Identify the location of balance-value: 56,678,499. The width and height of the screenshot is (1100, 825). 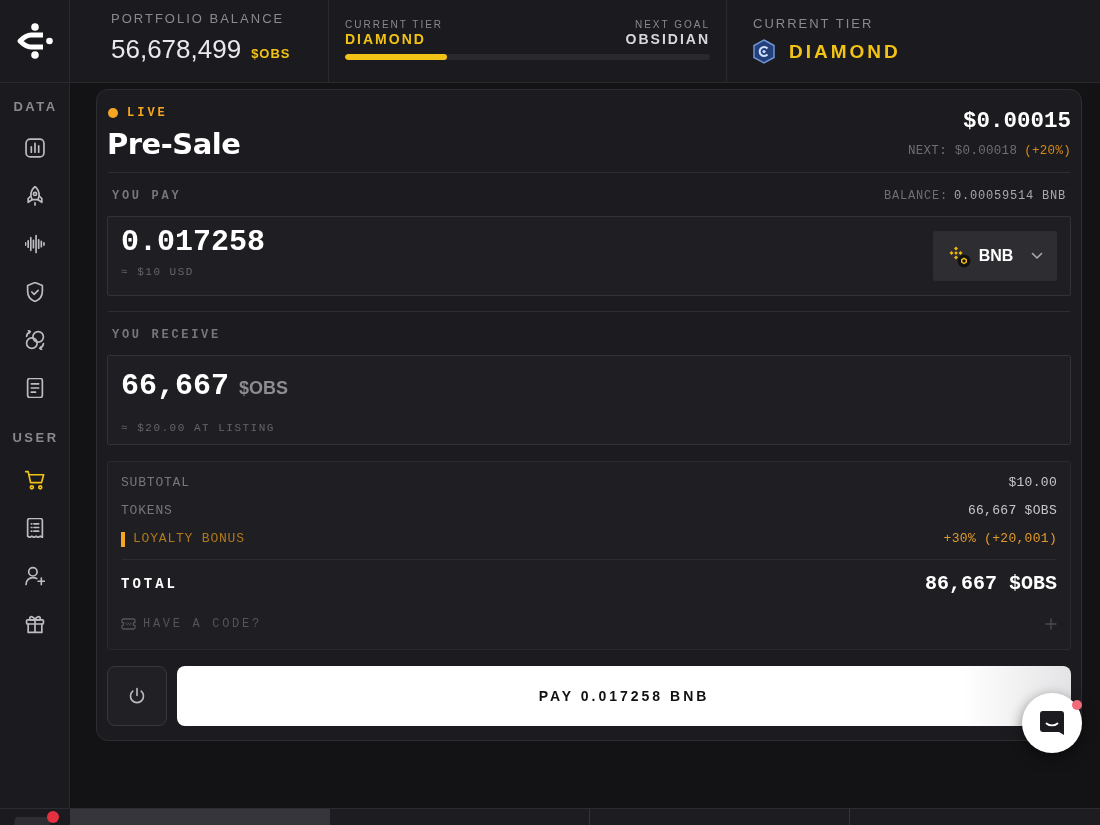
(176, 49).